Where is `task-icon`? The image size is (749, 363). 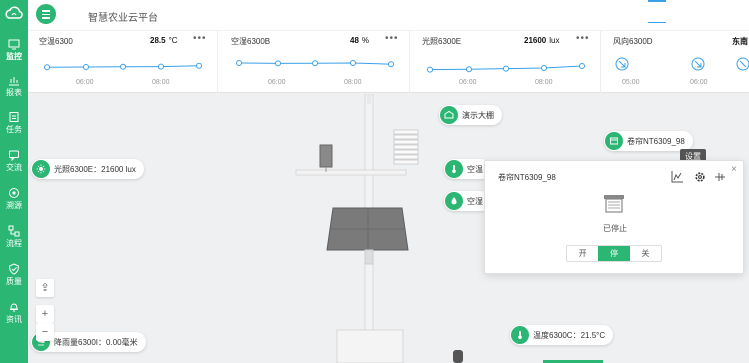
task-icon is located at coordinates (14, 117).